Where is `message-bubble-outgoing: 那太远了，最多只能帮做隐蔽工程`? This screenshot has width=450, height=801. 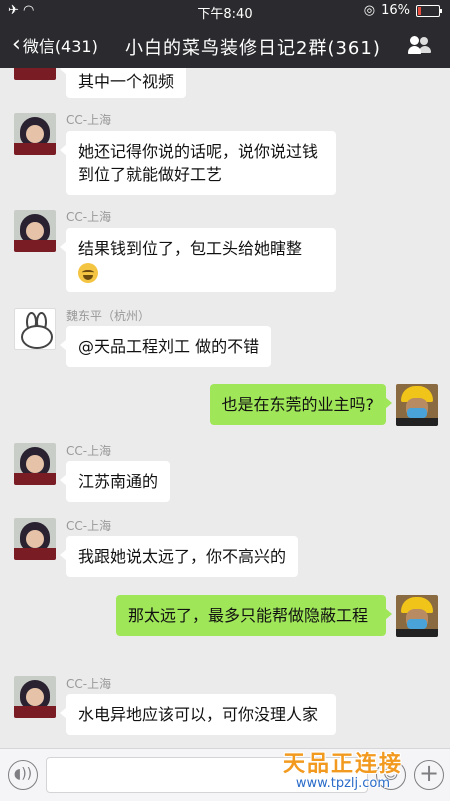 message-bubble-outgoing: 那太远了，最多只能帮做隐蔽工程 is located at coordinates (254, 615).